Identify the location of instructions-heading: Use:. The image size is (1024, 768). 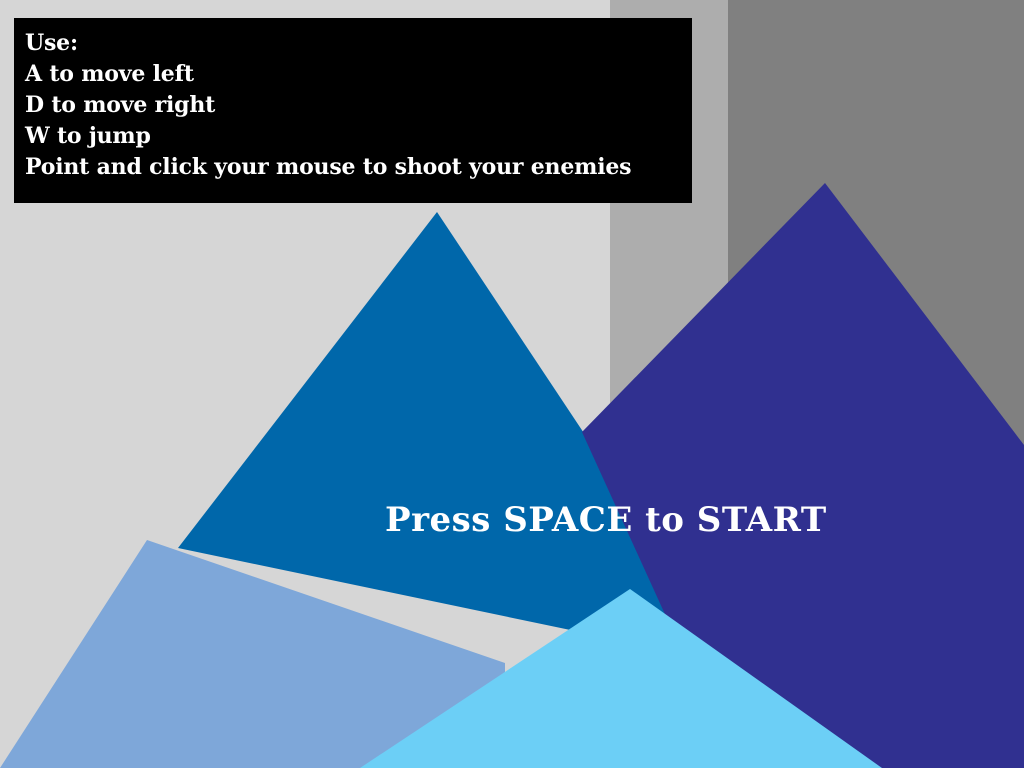
(51, 43).